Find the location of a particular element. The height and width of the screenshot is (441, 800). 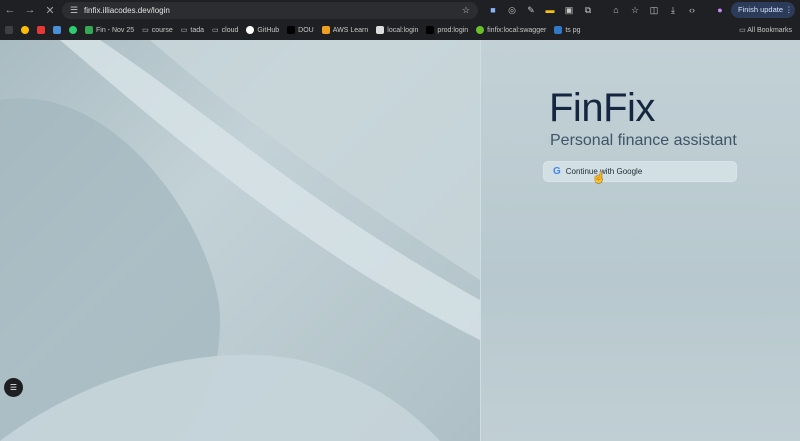

bookmark-label: tada is located at coordinates (197, 30).